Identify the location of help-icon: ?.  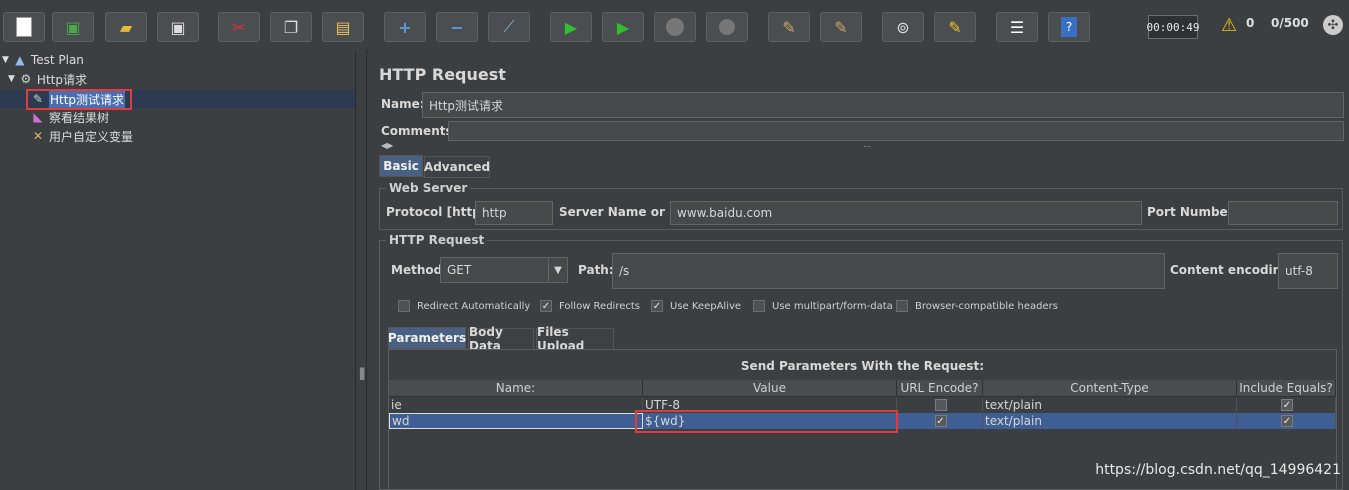
(1069, 27).